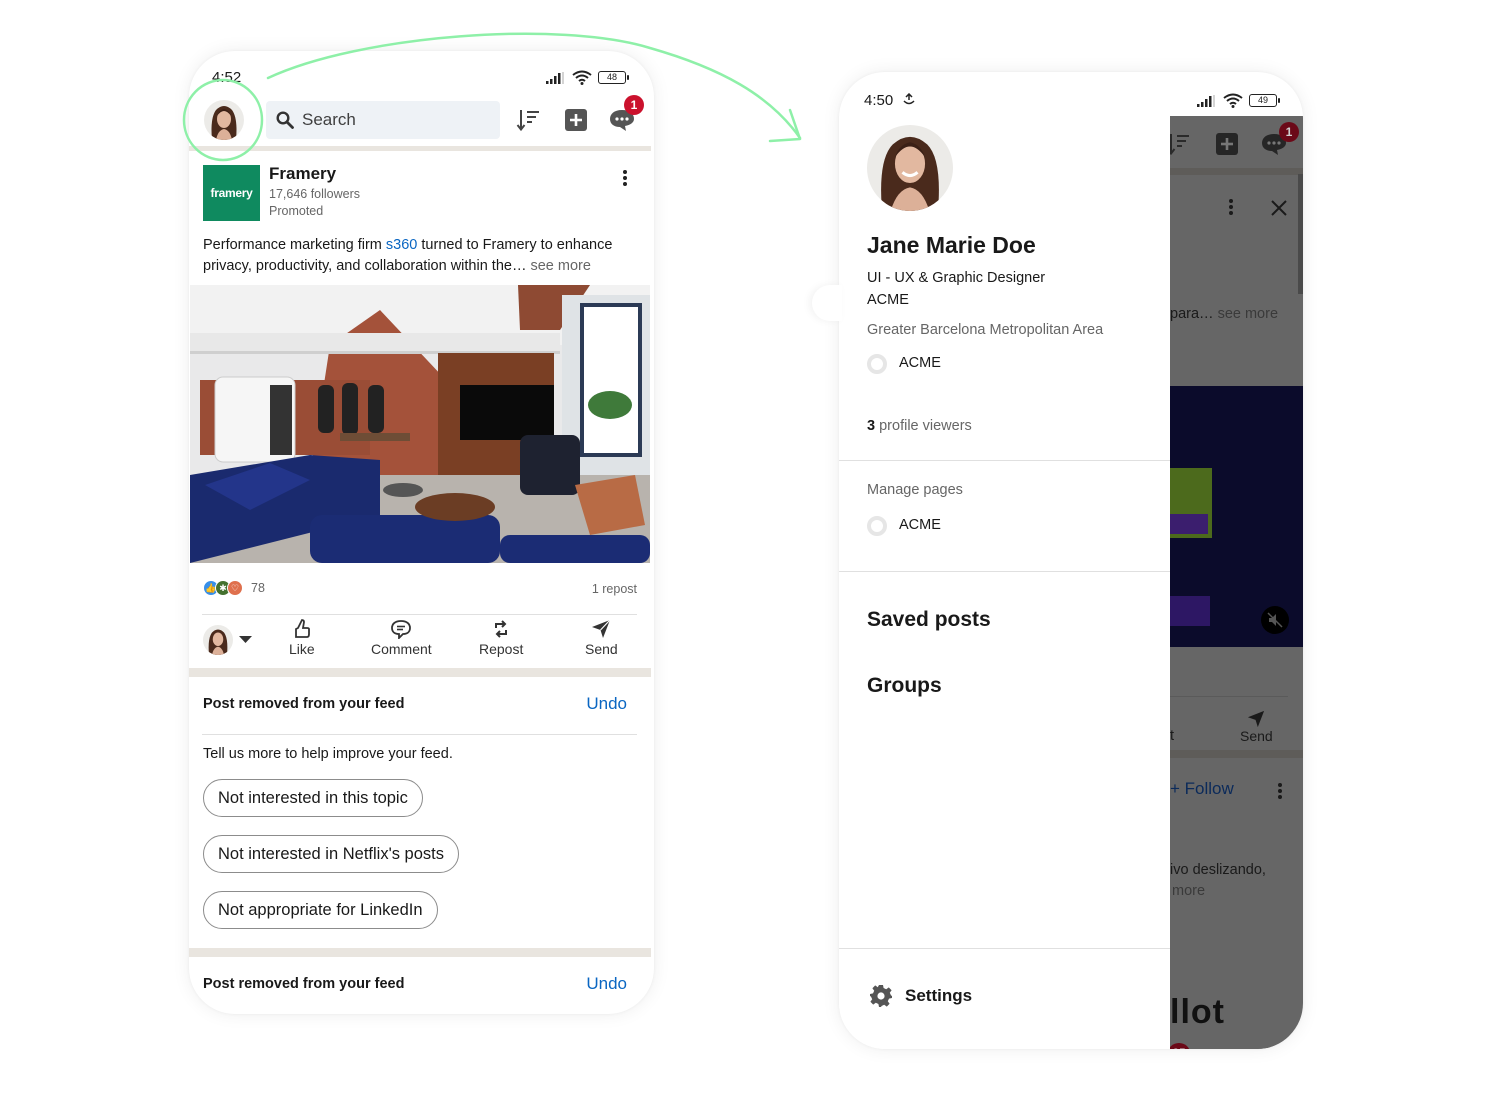  Describe the element at coordinates (329, 119) in the screenshot. I see `search-placeholder: Search` at that location.